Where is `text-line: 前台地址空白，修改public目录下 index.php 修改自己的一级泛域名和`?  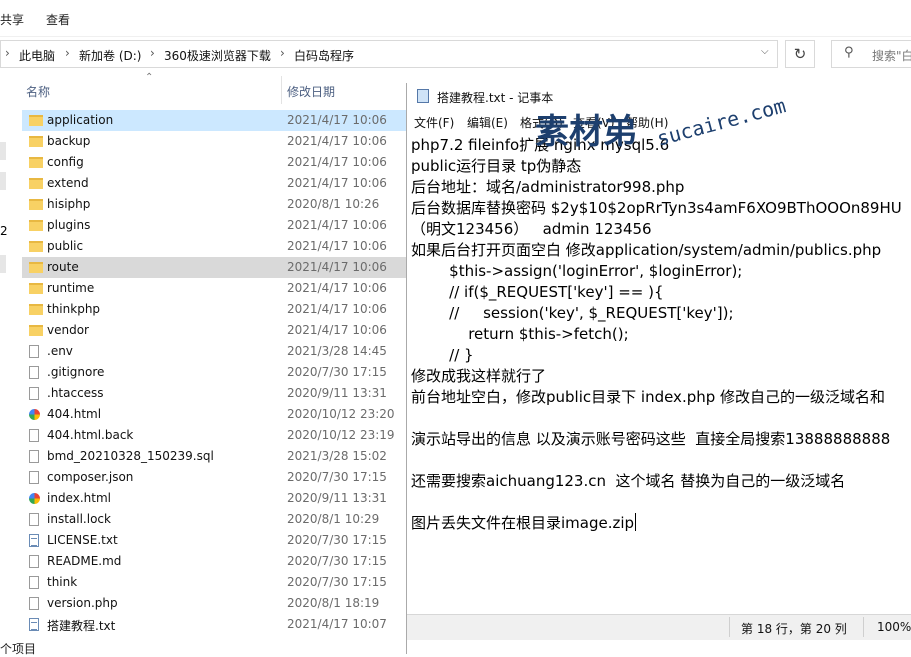
text-line: 前台地址空白，修改public目录下 index.php 修改自己的一级泛域名和 is located at coordinates (648, 397).